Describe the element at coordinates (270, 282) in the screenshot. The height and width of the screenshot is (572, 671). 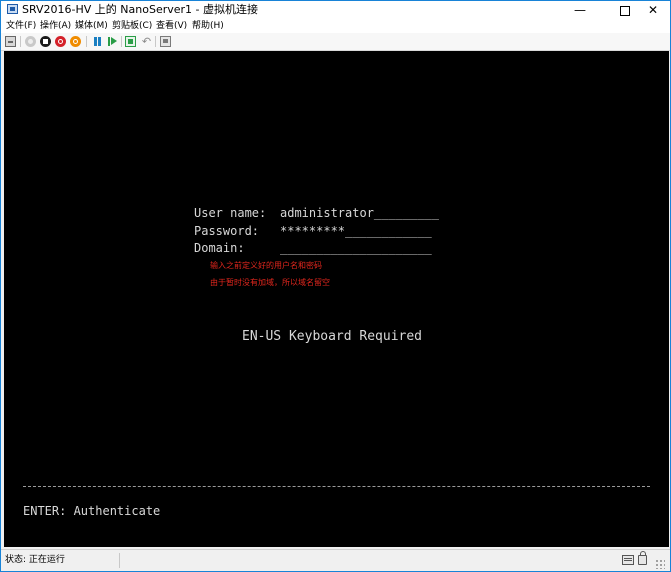
I see `annotation-domain: 由于暂时没有加域，所以域名留空` at that location.